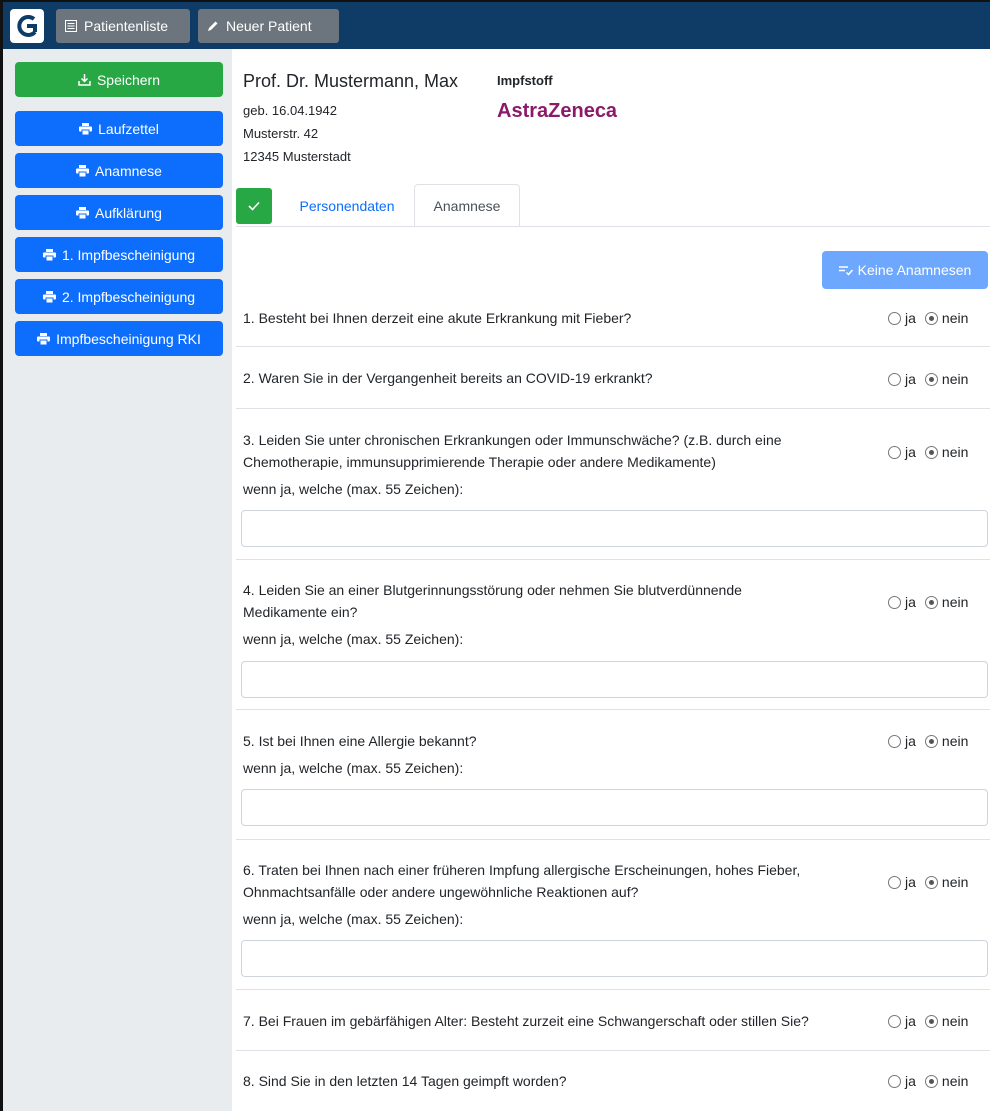 The image size is (990, 1111). I want to click on save-label: Speichern, so click(128, 79).